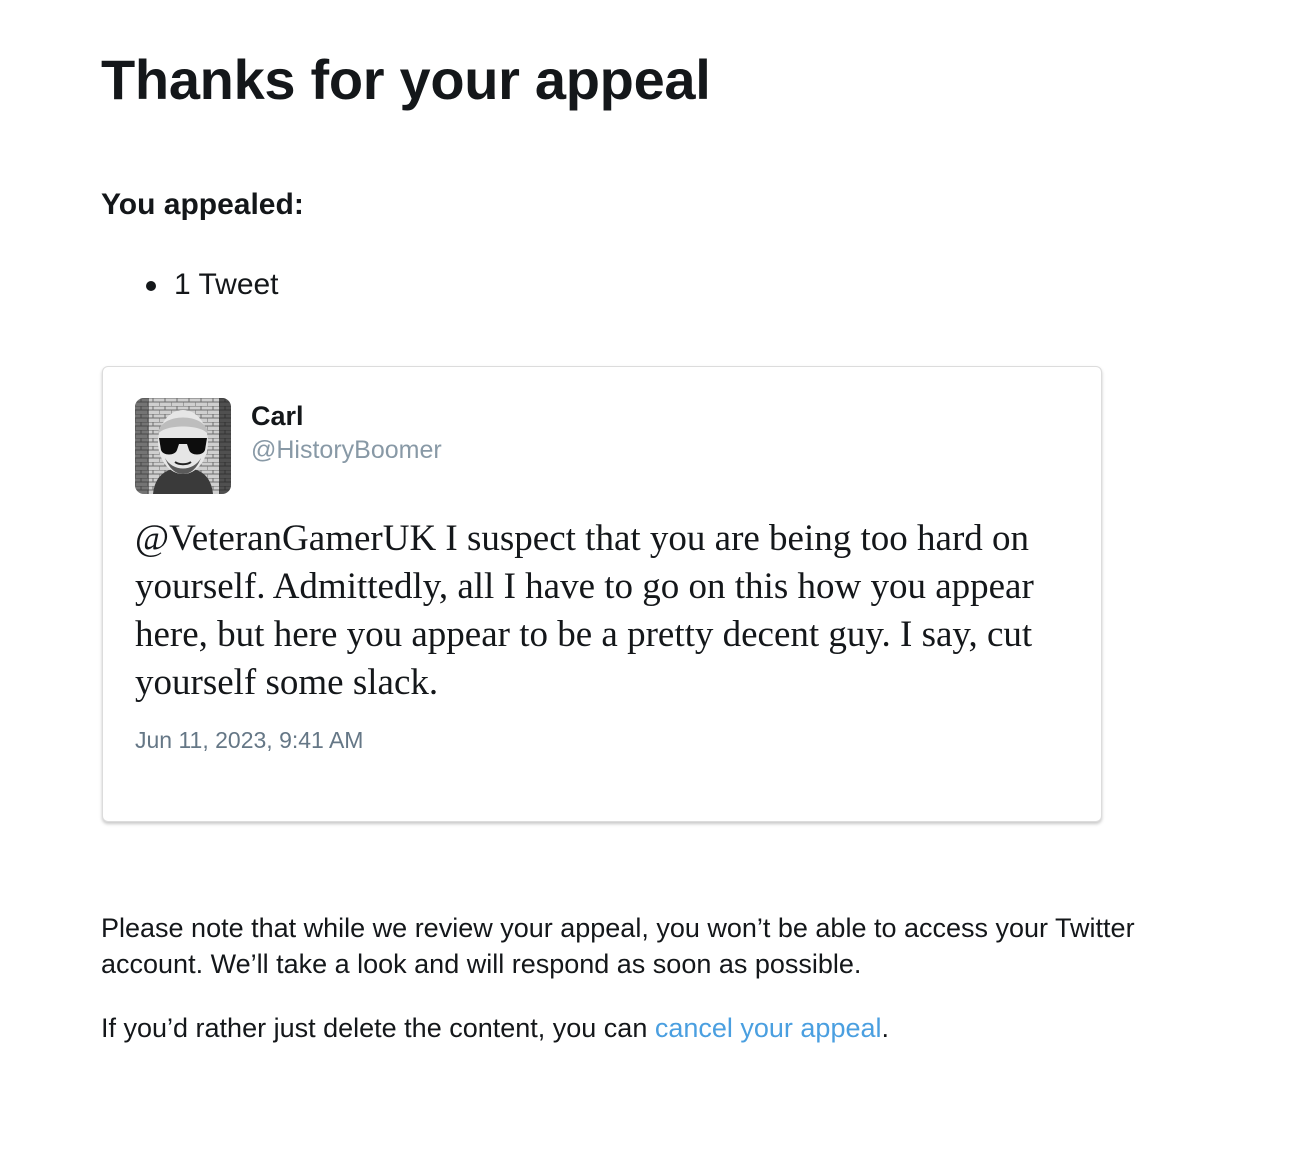  Describe the element at coordinates (346, 450) in the screenshot. I see `tweet-author-handle: @HistoryBoomer` at that location.